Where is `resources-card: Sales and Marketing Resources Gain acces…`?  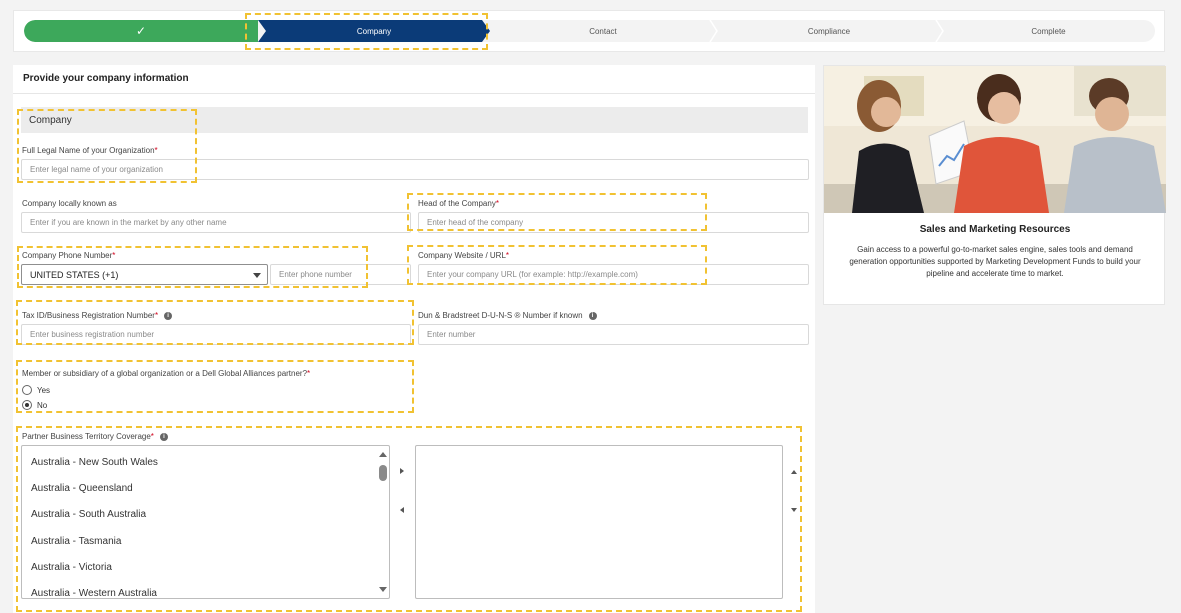 resources-card: Sales and Marketing Resources Gain acces… is located at coordinates (994, 185).